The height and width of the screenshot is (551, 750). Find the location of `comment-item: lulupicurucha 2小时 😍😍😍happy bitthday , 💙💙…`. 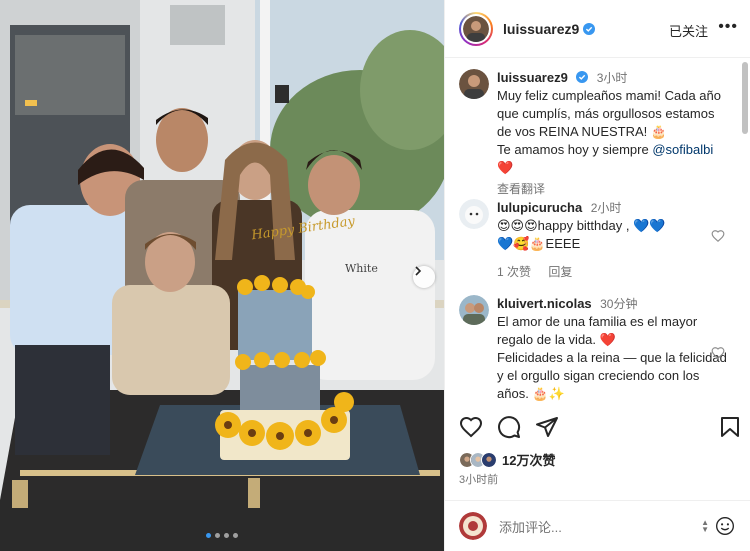

comment-item: lulupicurucha 2小时 😍😍😍happy bitthday , 💙💙… is located at coordinates (594, 239).